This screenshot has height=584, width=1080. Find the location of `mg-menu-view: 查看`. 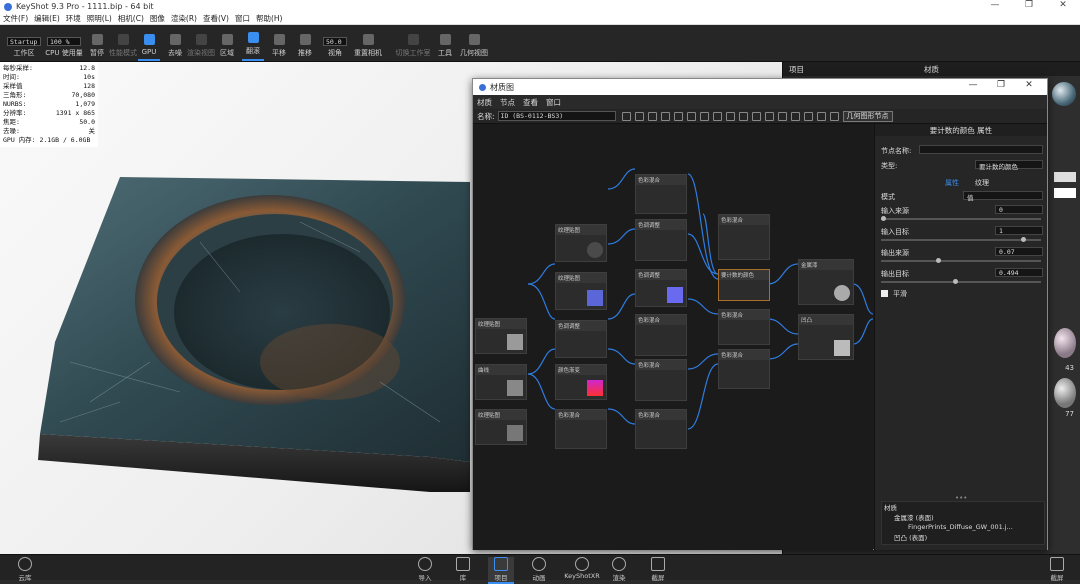

mg-menu-view: 查看 is located at coordinates (530, 102).